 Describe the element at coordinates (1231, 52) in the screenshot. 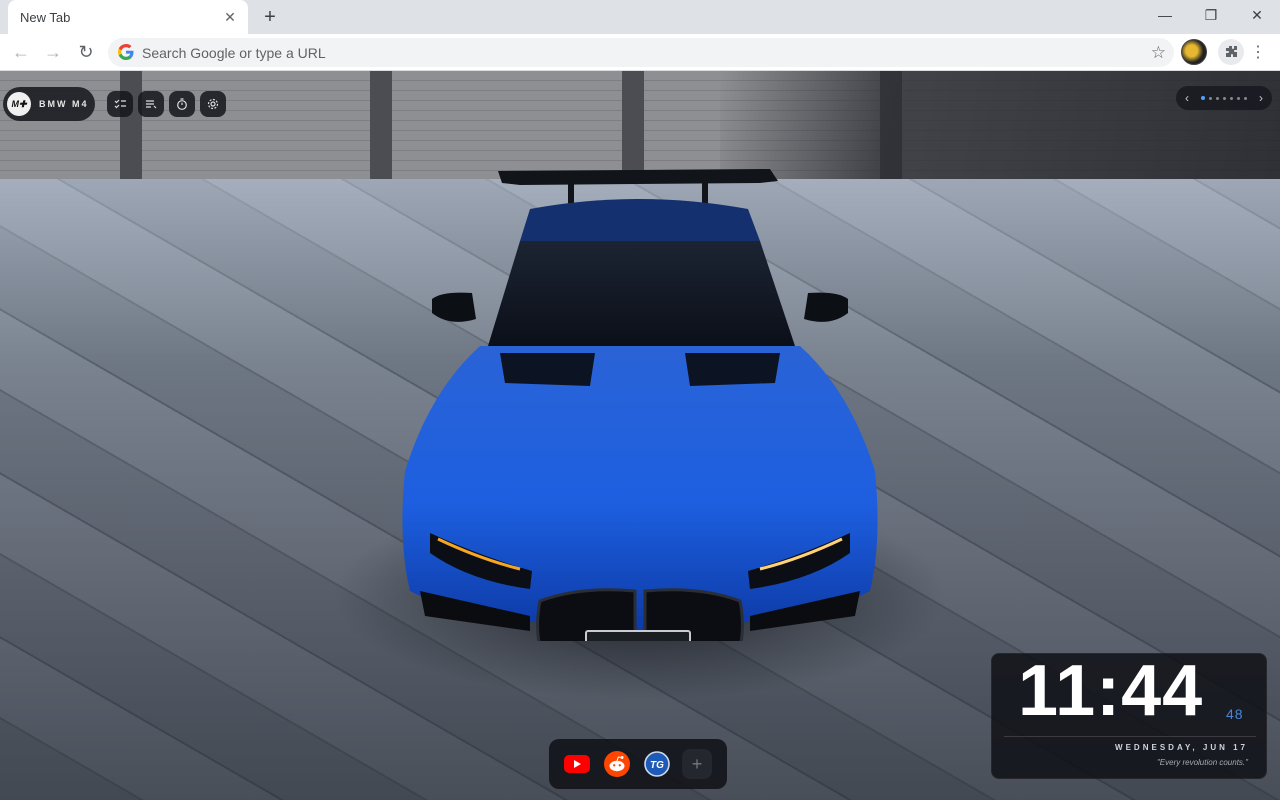

I see `extensions-puzzle-icon` at that location.